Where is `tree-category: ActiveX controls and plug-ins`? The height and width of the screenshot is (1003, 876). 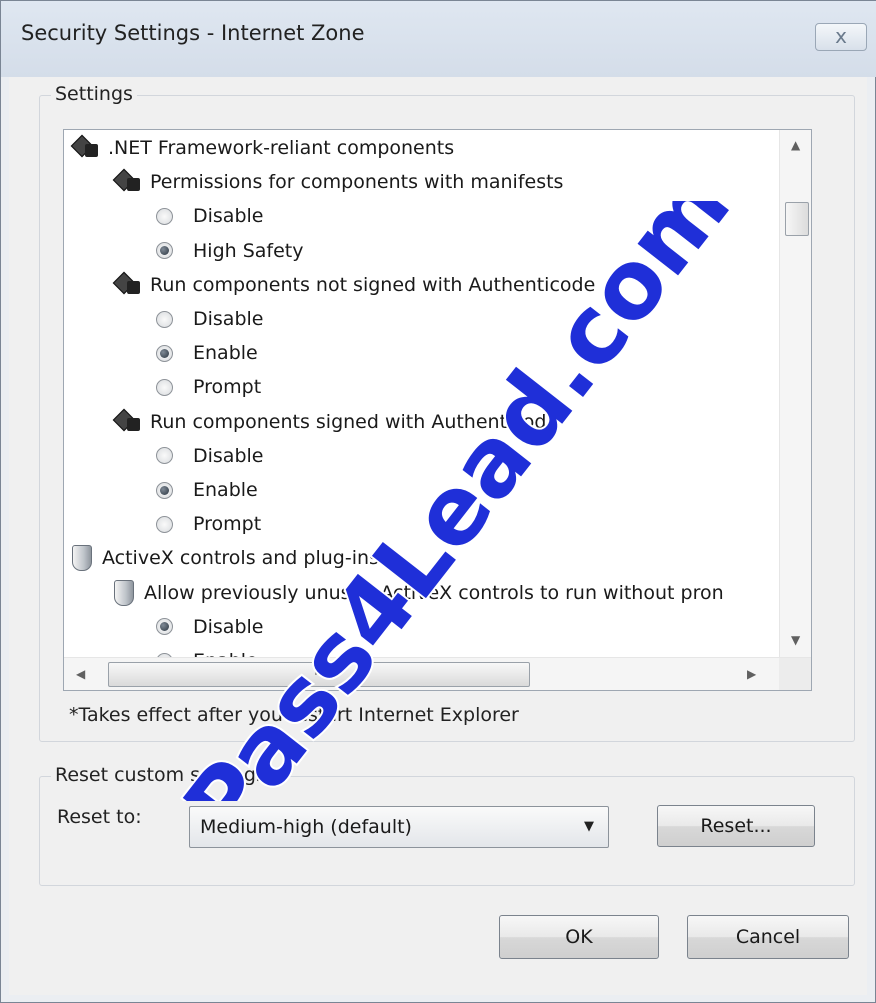 tree-category: ActiveX controls and plug-ins is located at coordinates (225, 558).